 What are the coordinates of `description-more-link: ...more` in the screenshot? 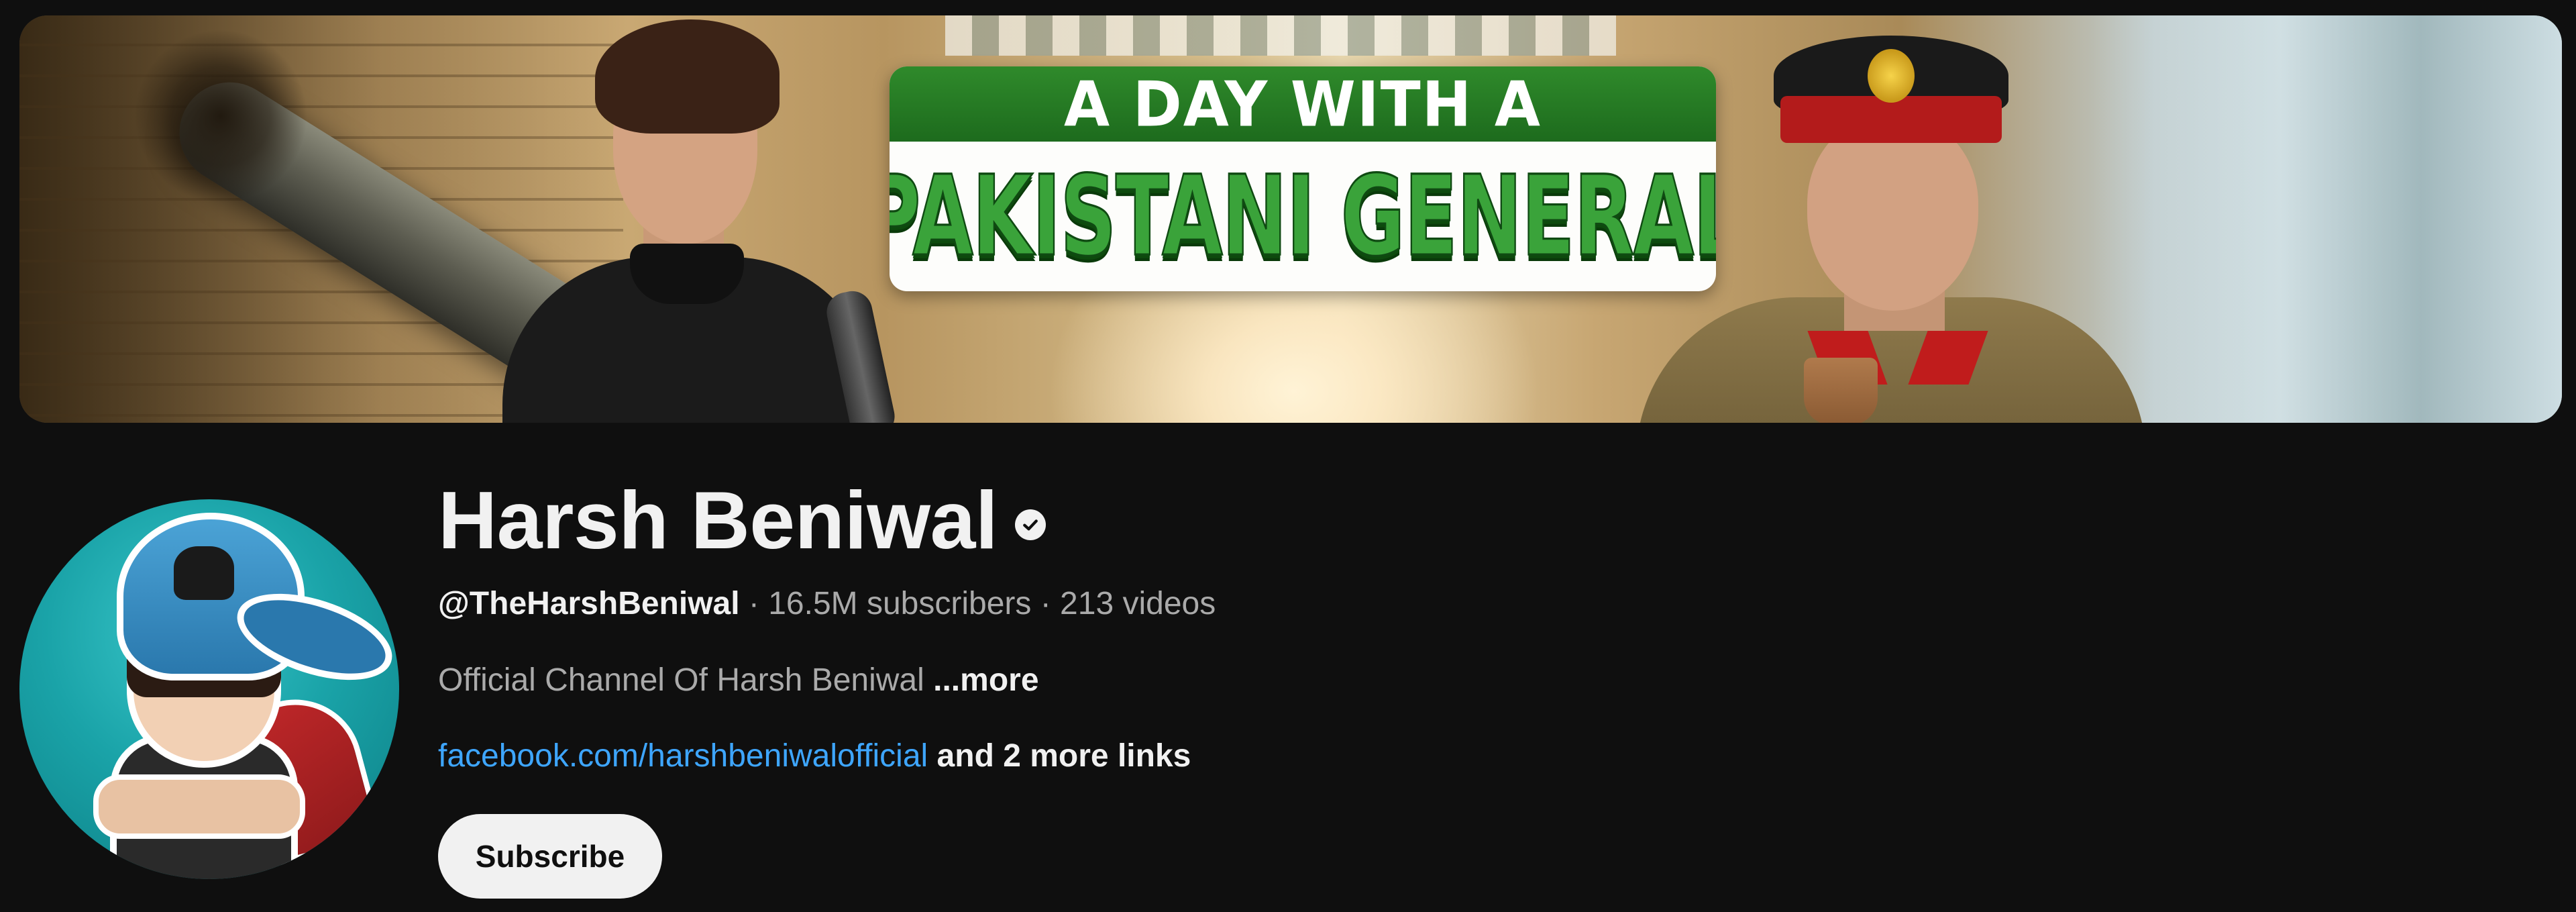 It's located at (985, 680).